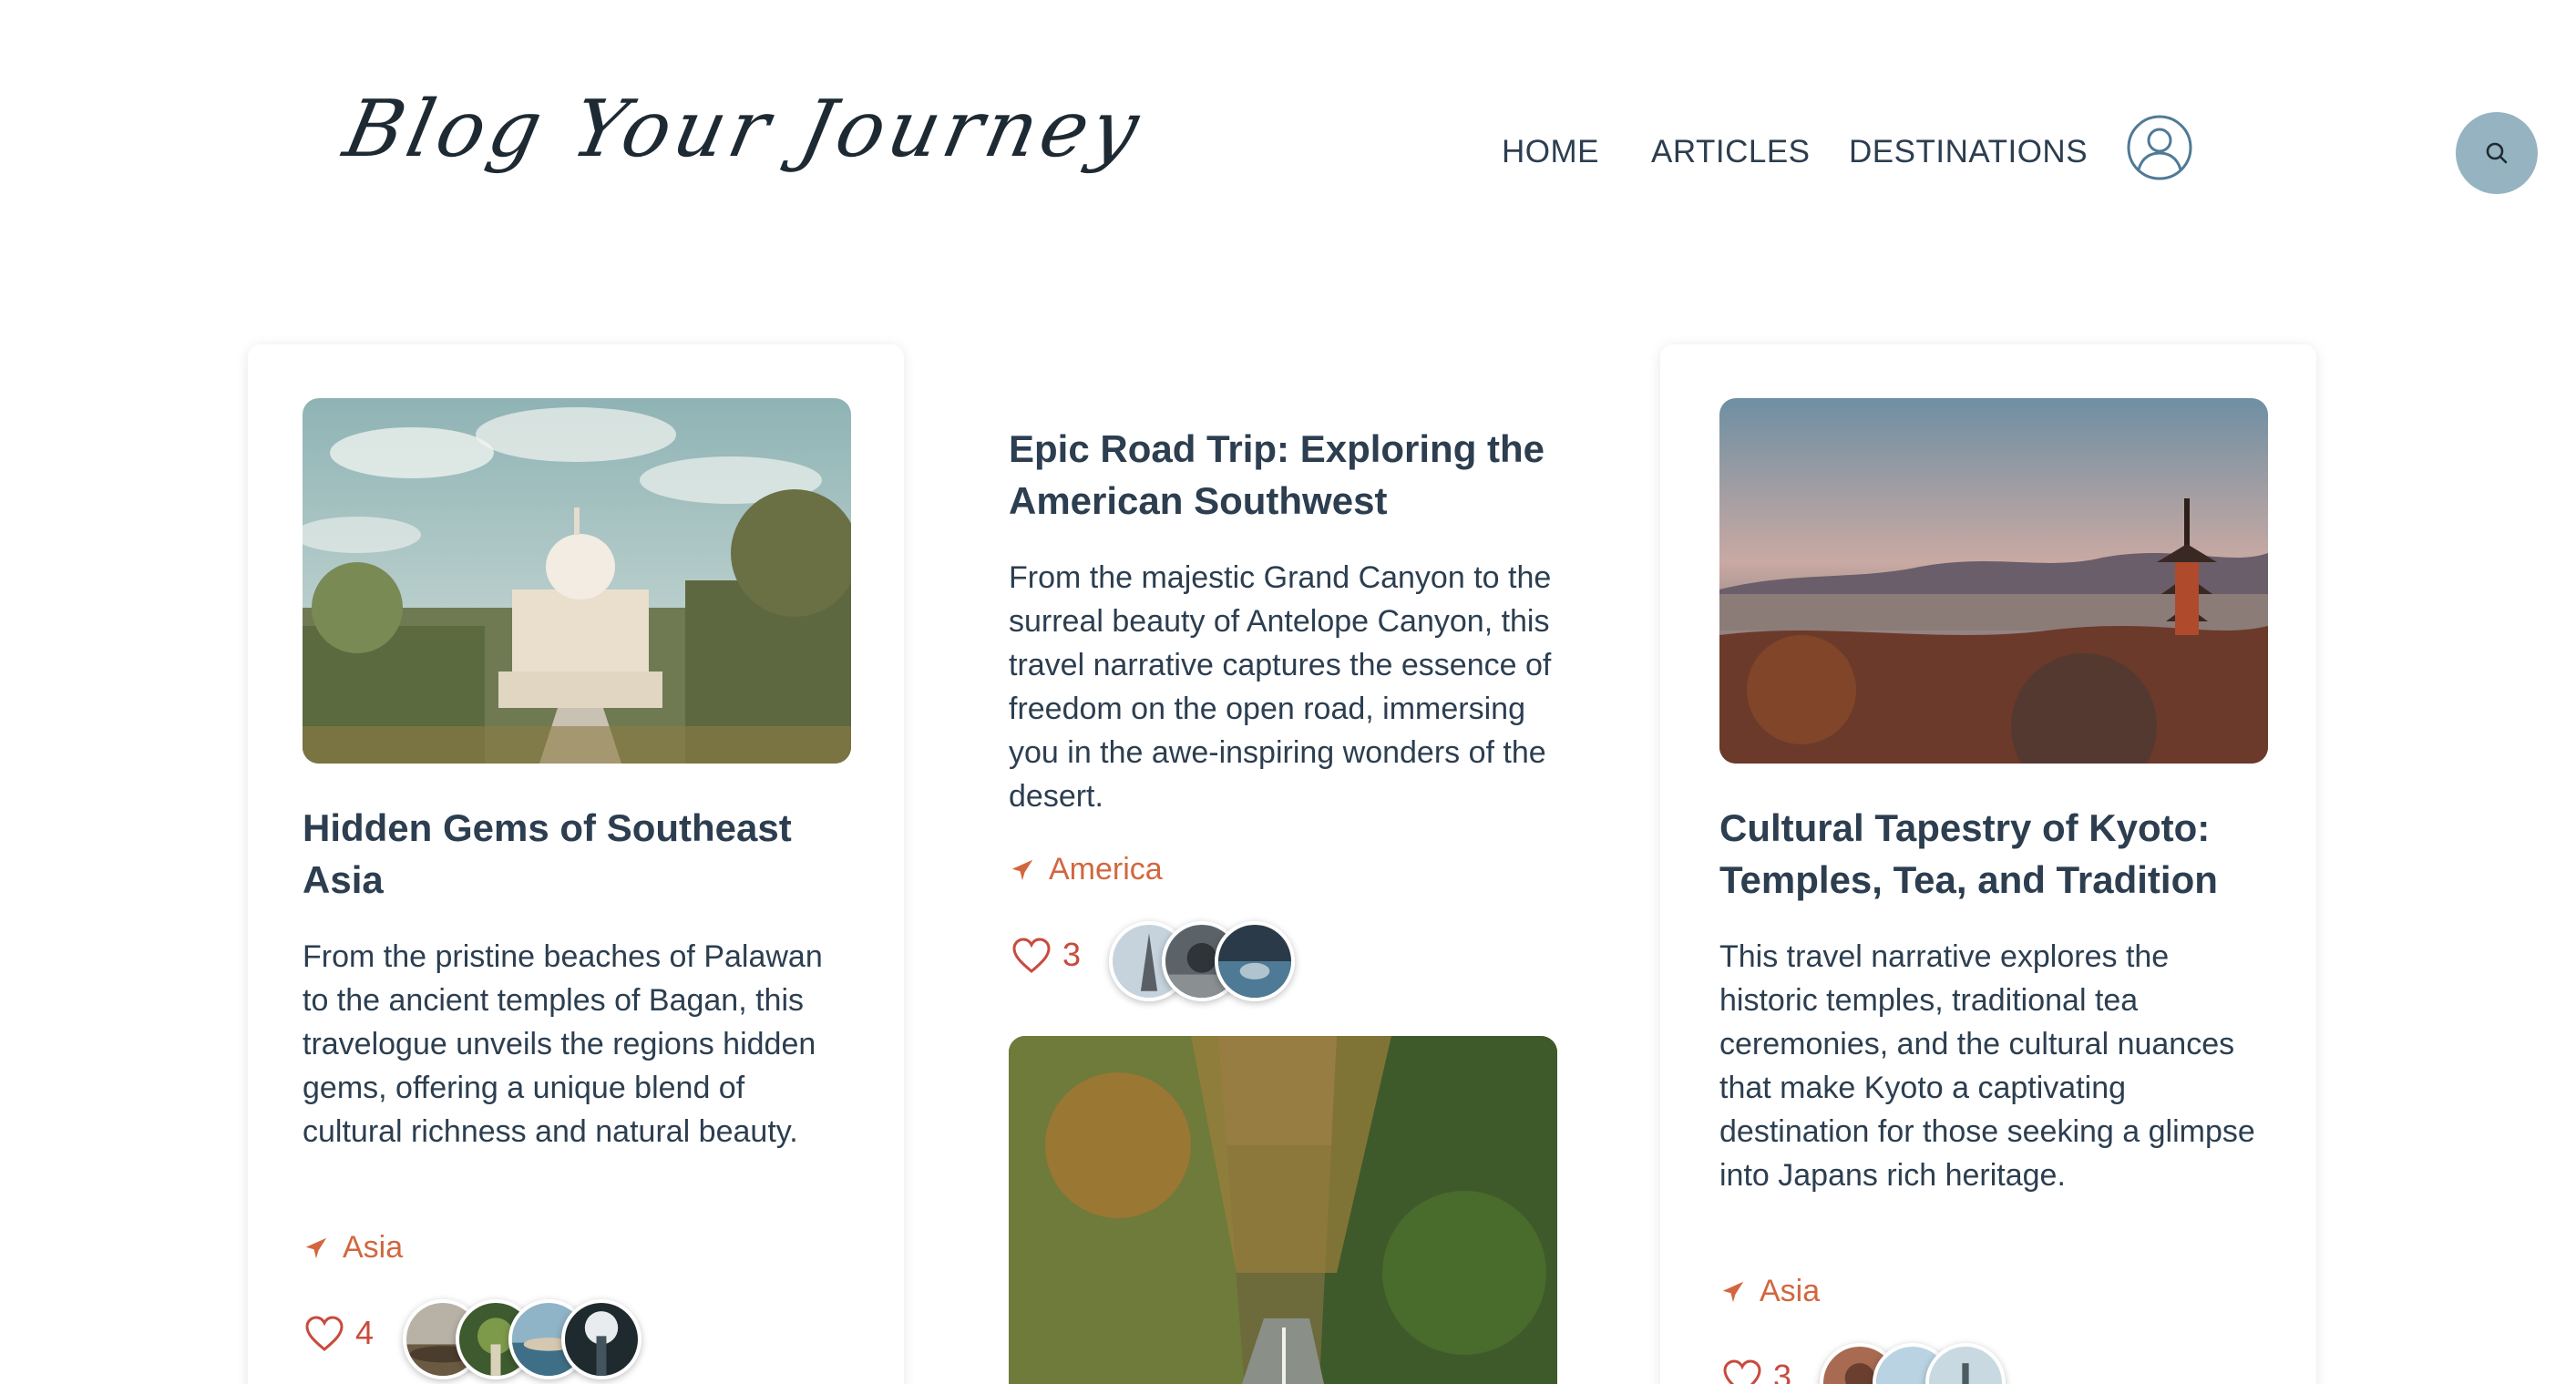 This screenshot has height=1384, width=2576. I want to click on likes: 4, so click(339, 1333).